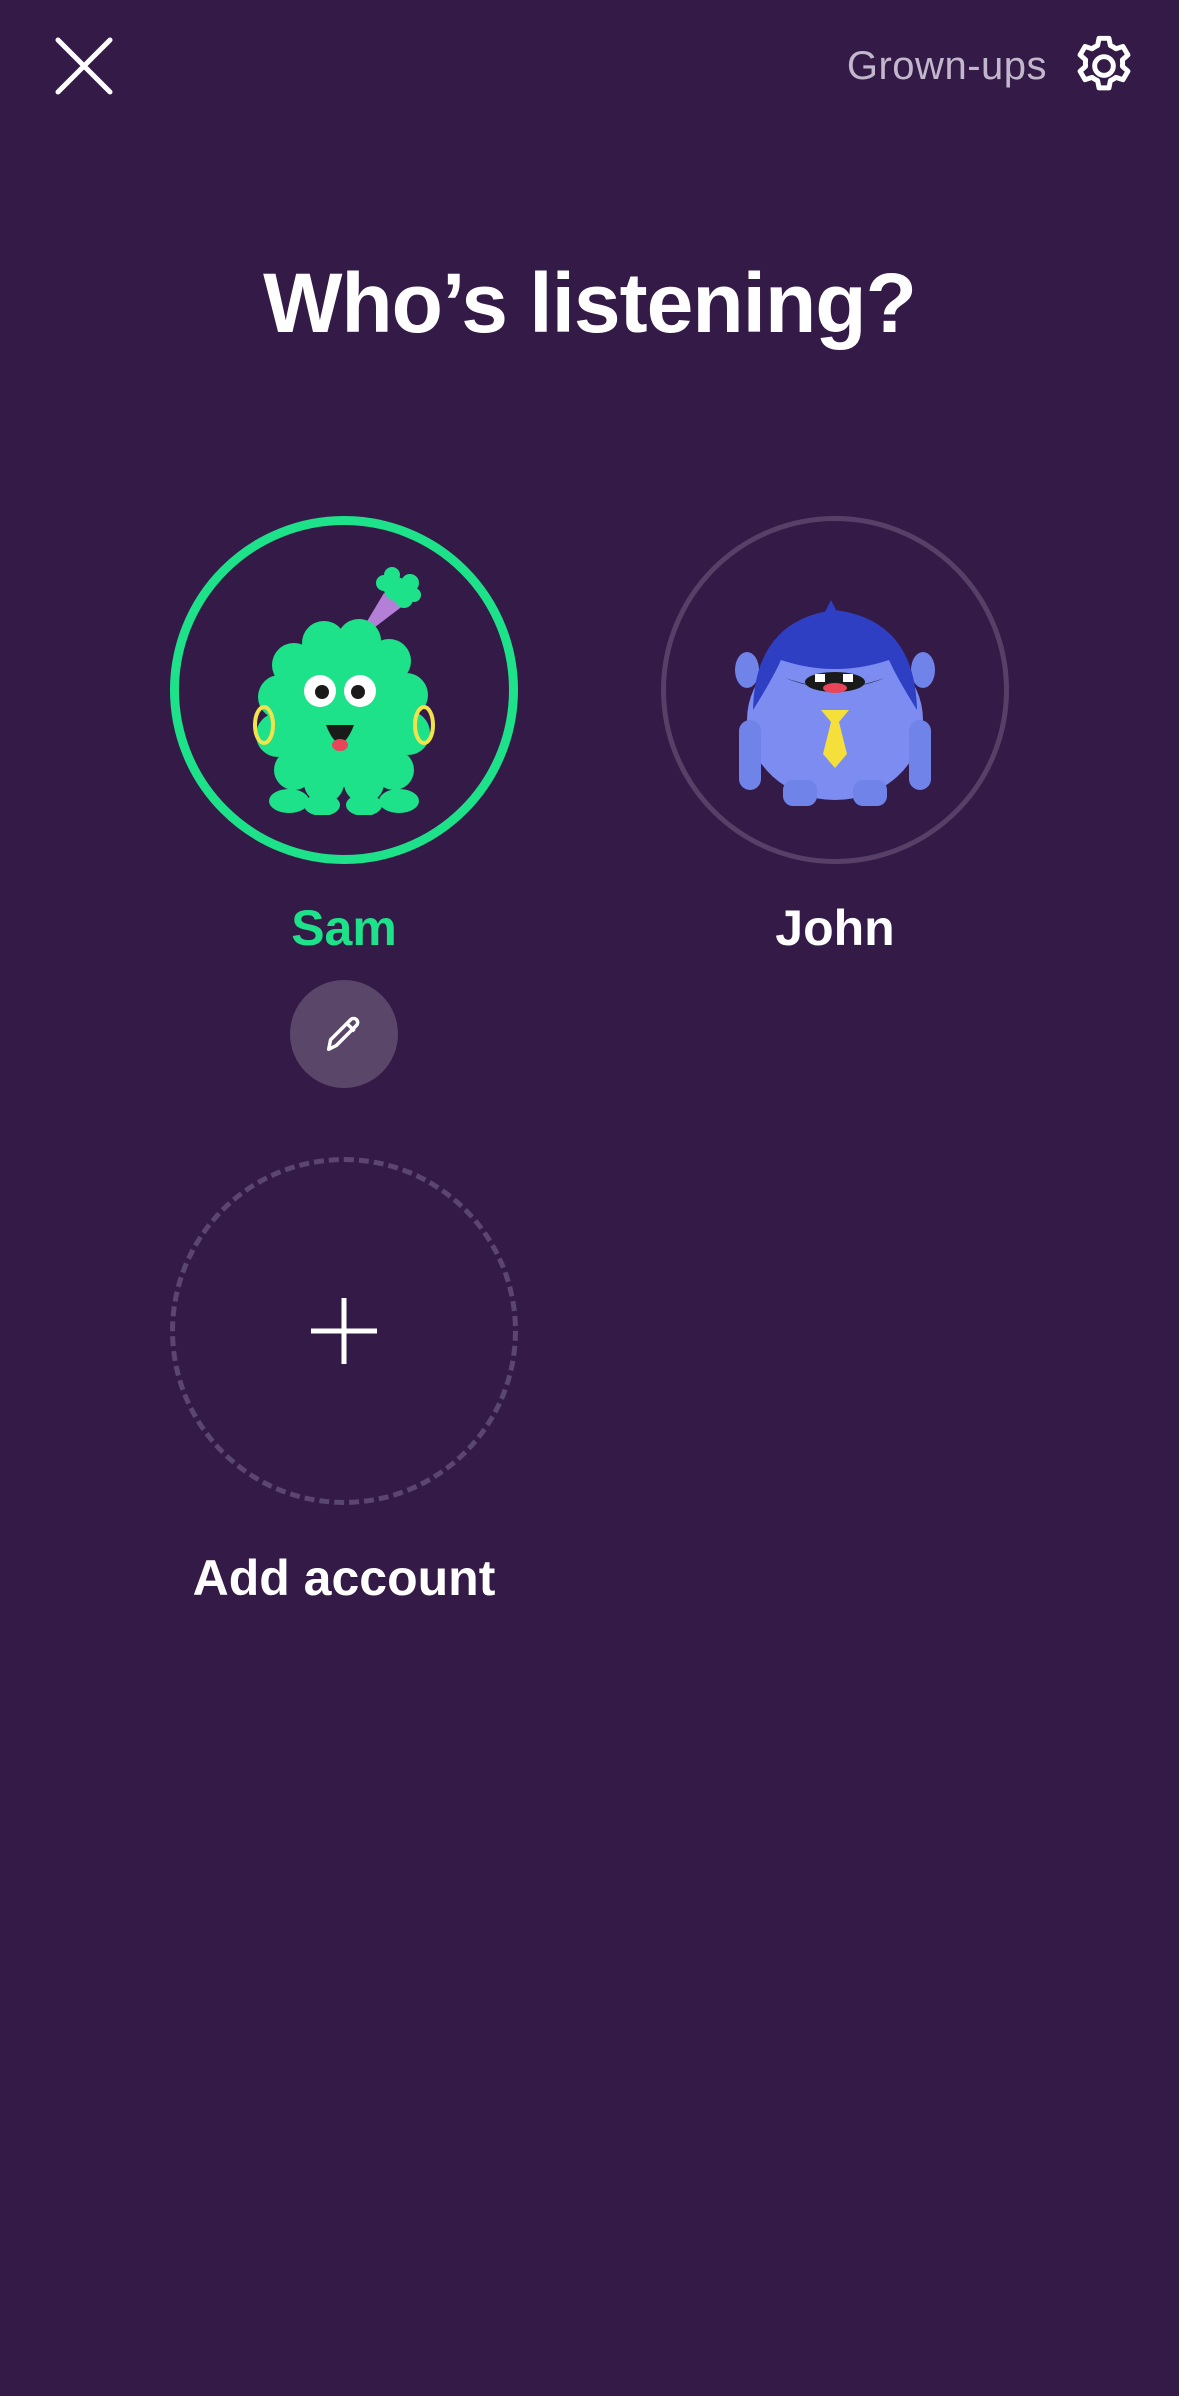  What do you see at coordinates (1104, 63) in the screenshot?
I see `gear-icon` at bounding box center [1104, 63].